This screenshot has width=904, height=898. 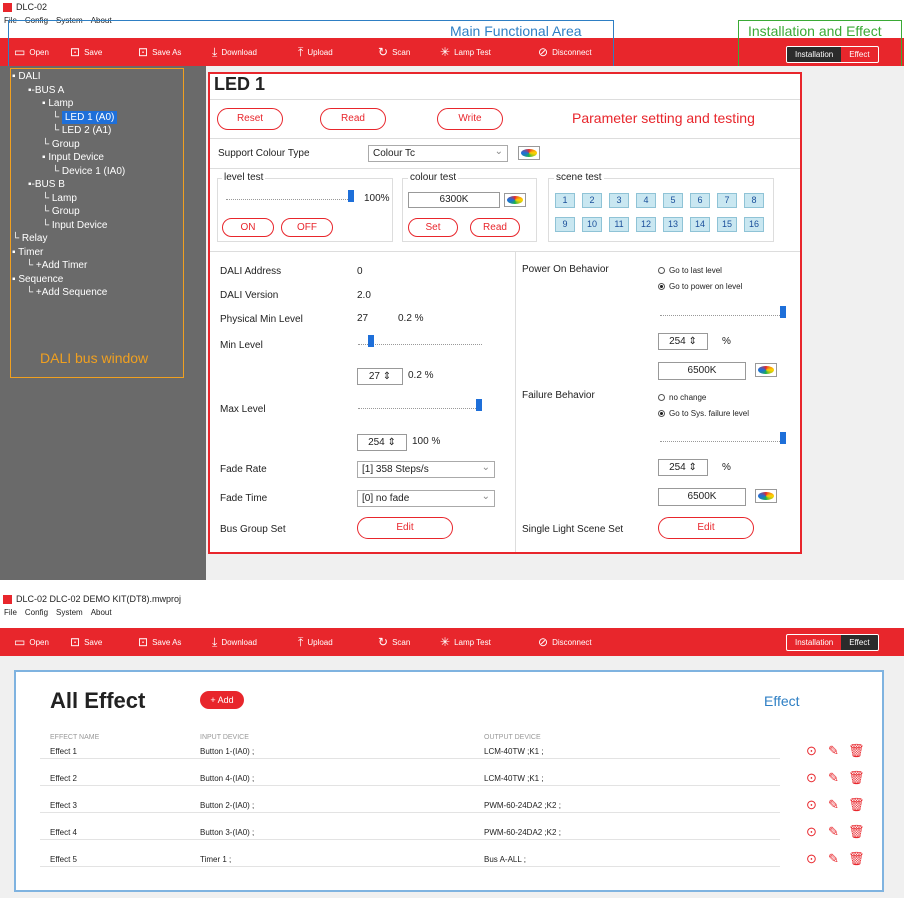 What do you see at coordinates (363, 318) in the screenshot?
I see `physical-min-value: 27` at bounding box center [363, 318].